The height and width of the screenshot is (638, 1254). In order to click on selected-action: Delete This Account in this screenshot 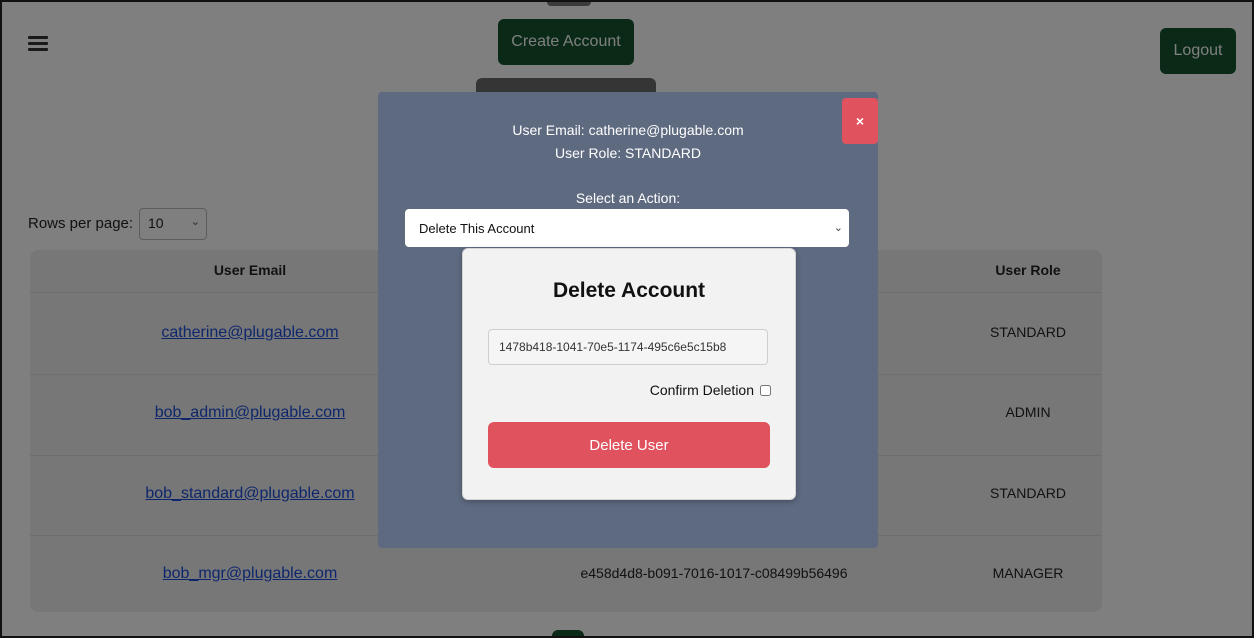, I will do `click(477, 228)`.